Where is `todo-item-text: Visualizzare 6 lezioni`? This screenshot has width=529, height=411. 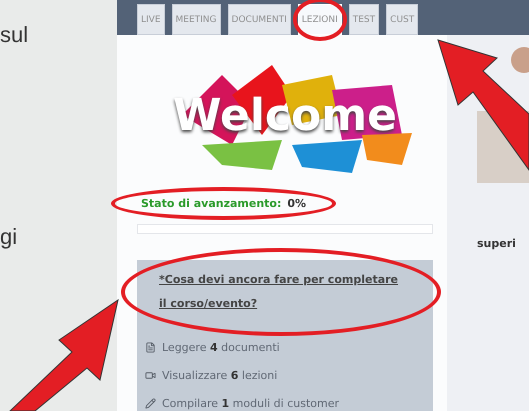
todo-item-text: Visualizzare 6 lezioni is located at coordinates (220, 375).